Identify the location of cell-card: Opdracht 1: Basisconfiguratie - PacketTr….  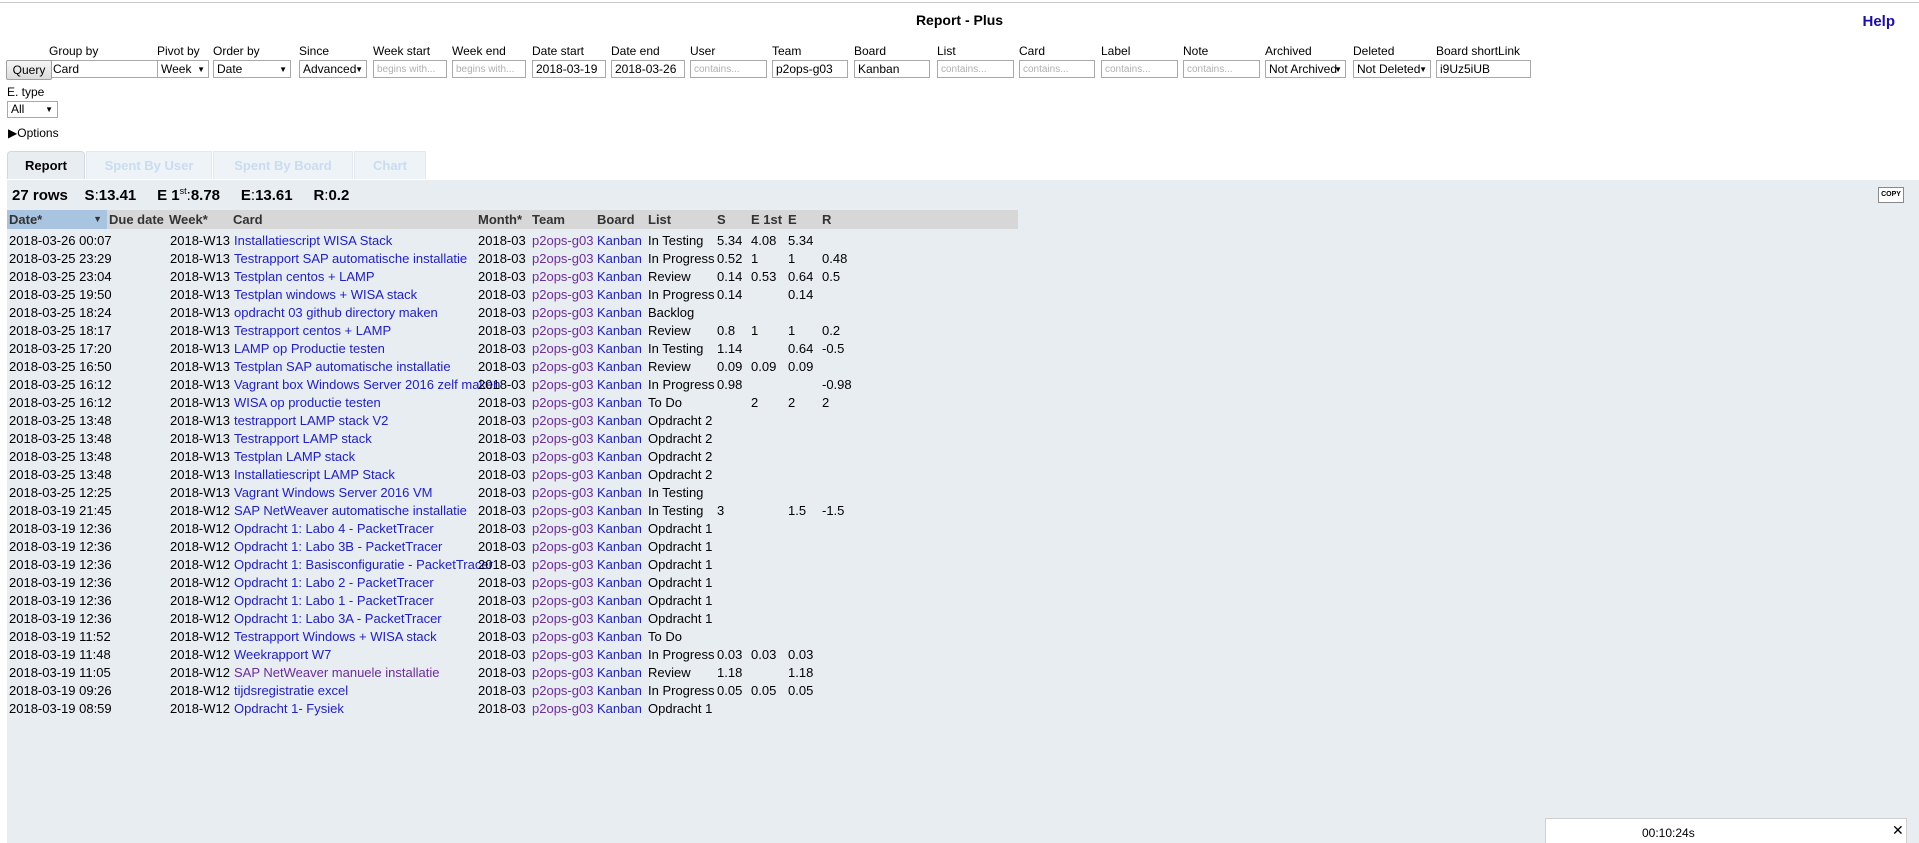
(363, 565).